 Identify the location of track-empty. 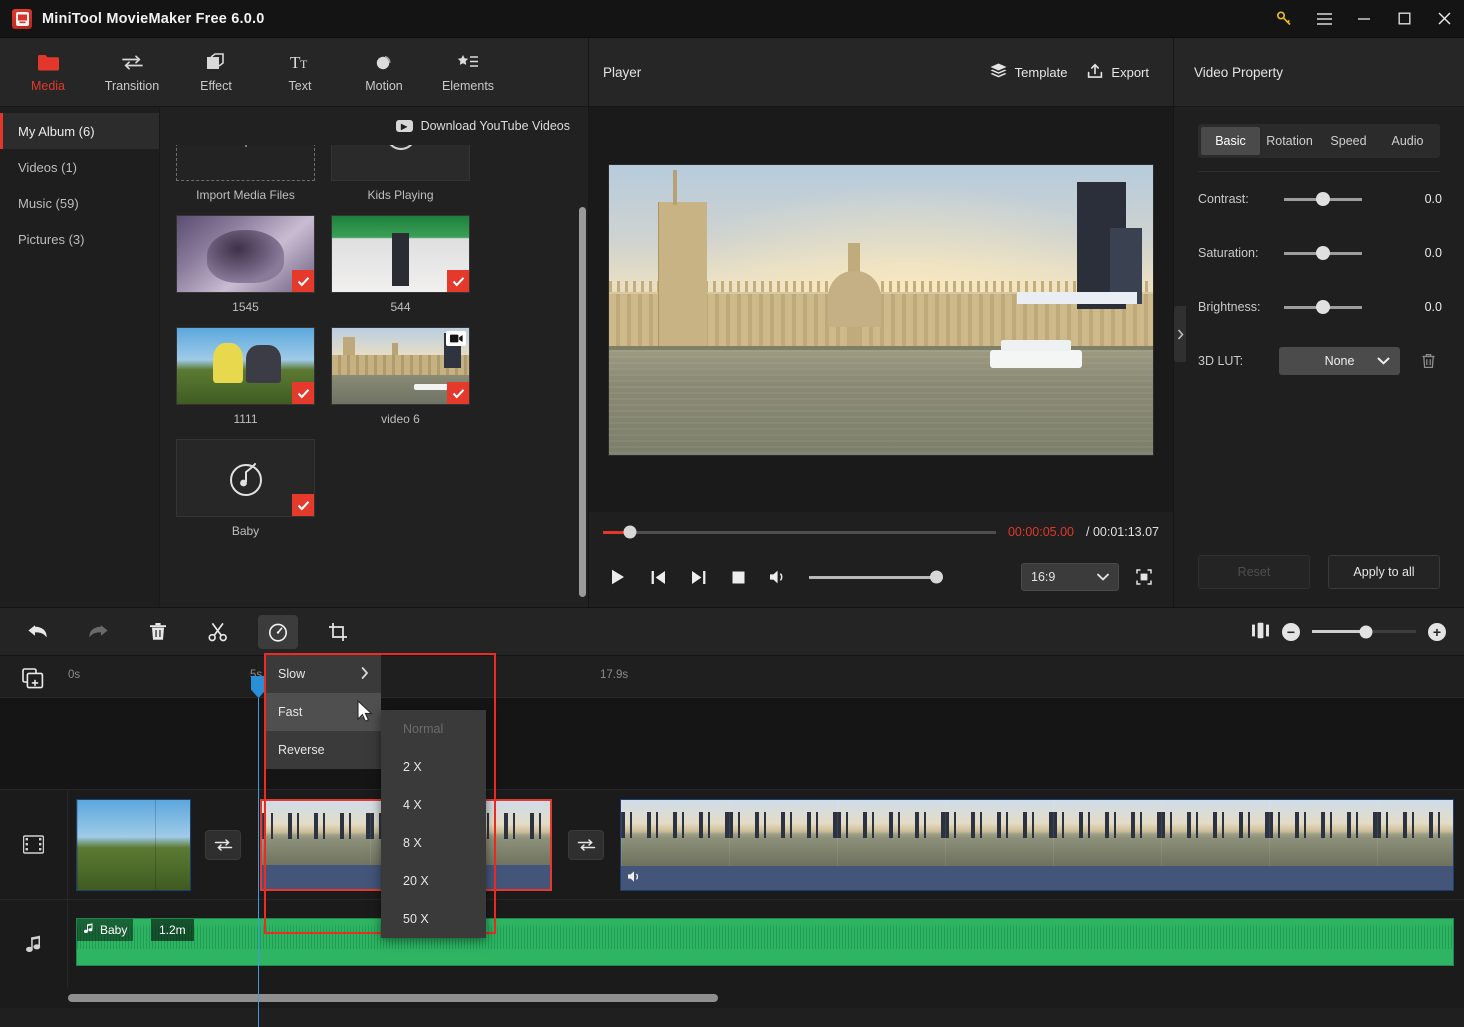
(732, 744).